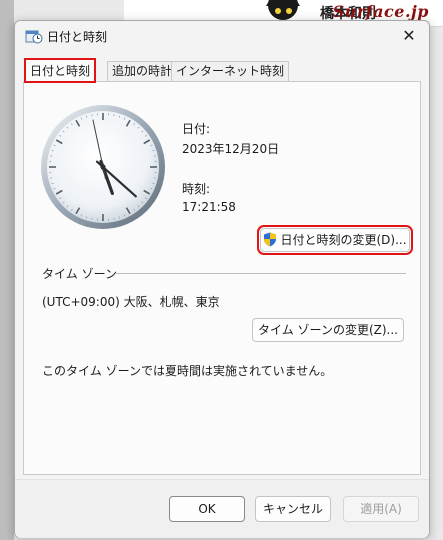  What do you see at coordinates (380, 11) in the screenshot?
I see `site-watermark: Surface.jp` at bounding box center [380, 11].